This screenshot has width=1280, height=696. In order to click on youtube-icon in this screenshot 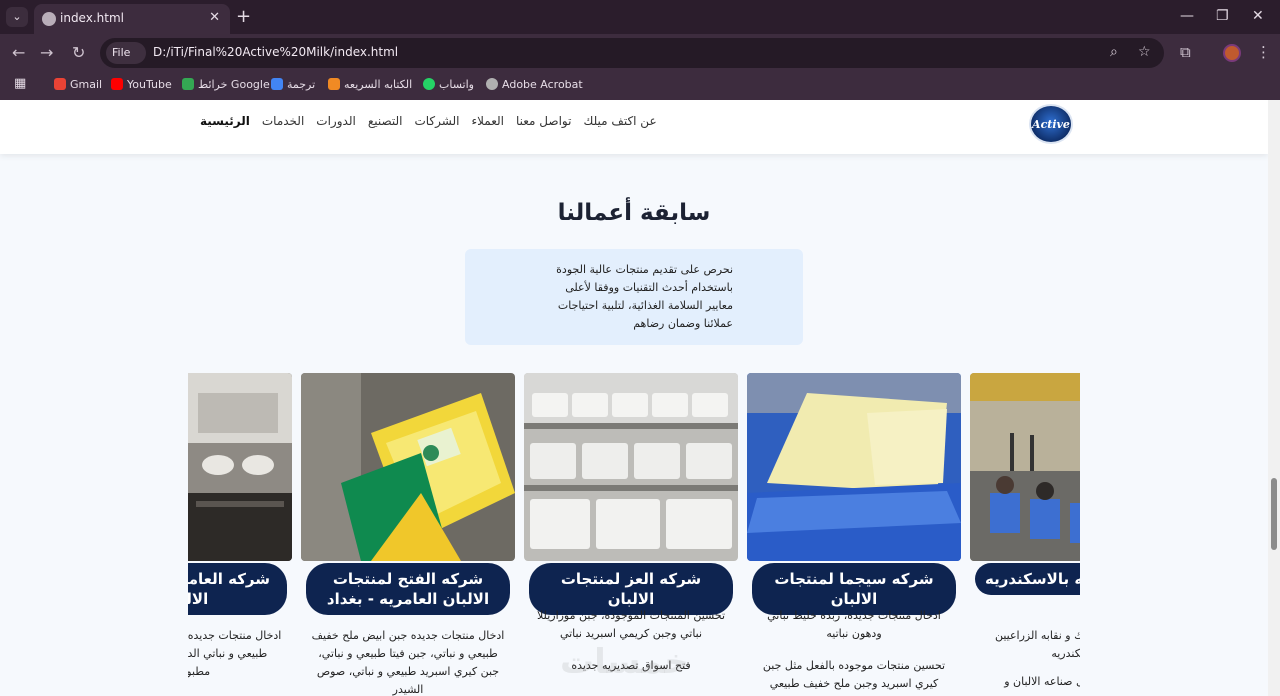, I will do `click(117, 84)`.